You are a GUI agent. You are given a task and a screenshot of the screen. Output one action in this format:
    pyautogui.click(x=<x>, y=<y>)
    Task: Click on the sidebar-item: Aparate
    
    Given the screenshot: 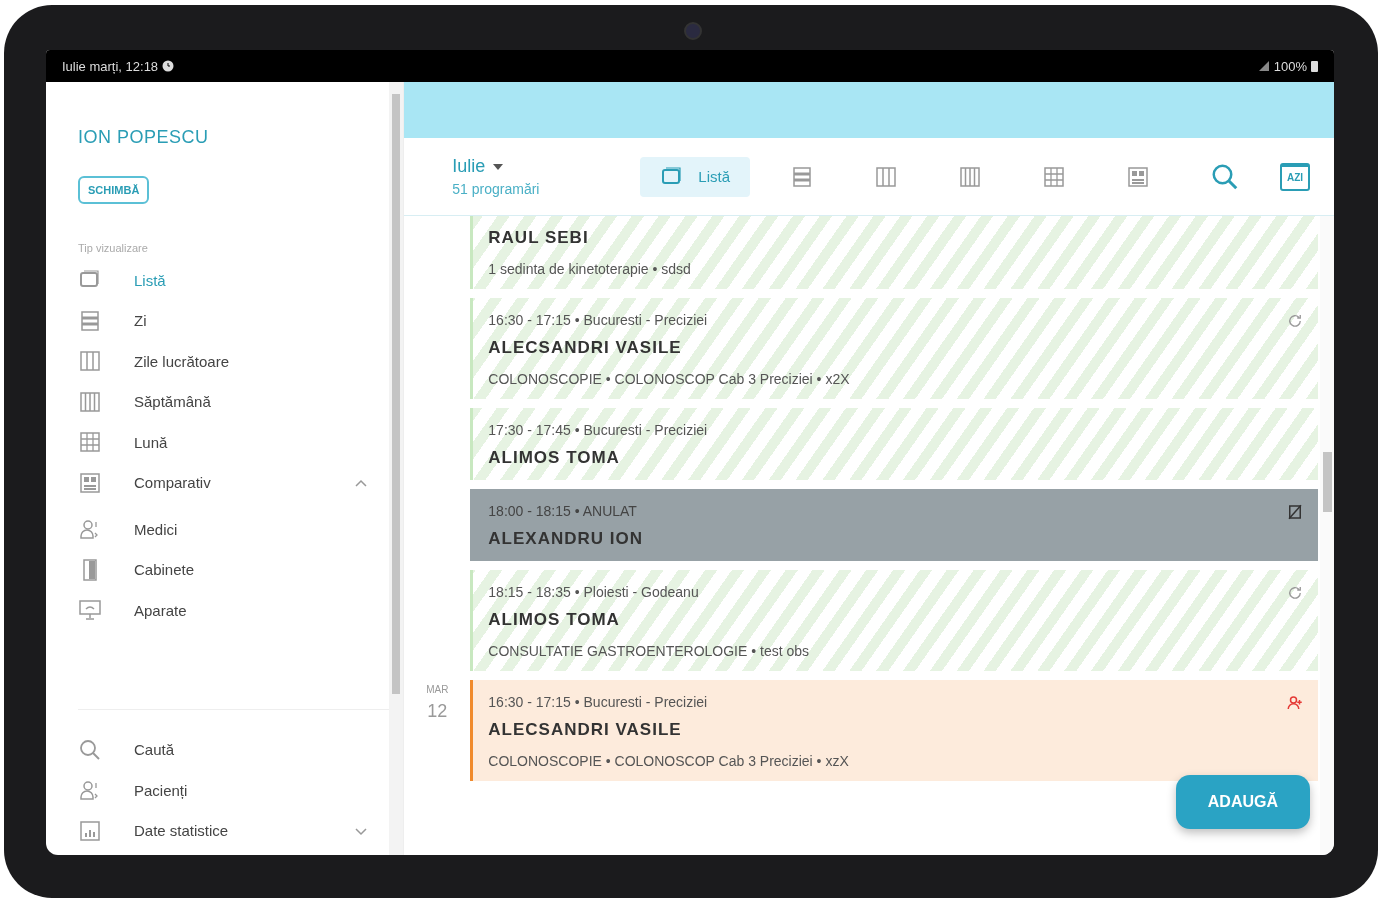 What is the action you would take?
    pyautogui.click(x=234, y=610)
    